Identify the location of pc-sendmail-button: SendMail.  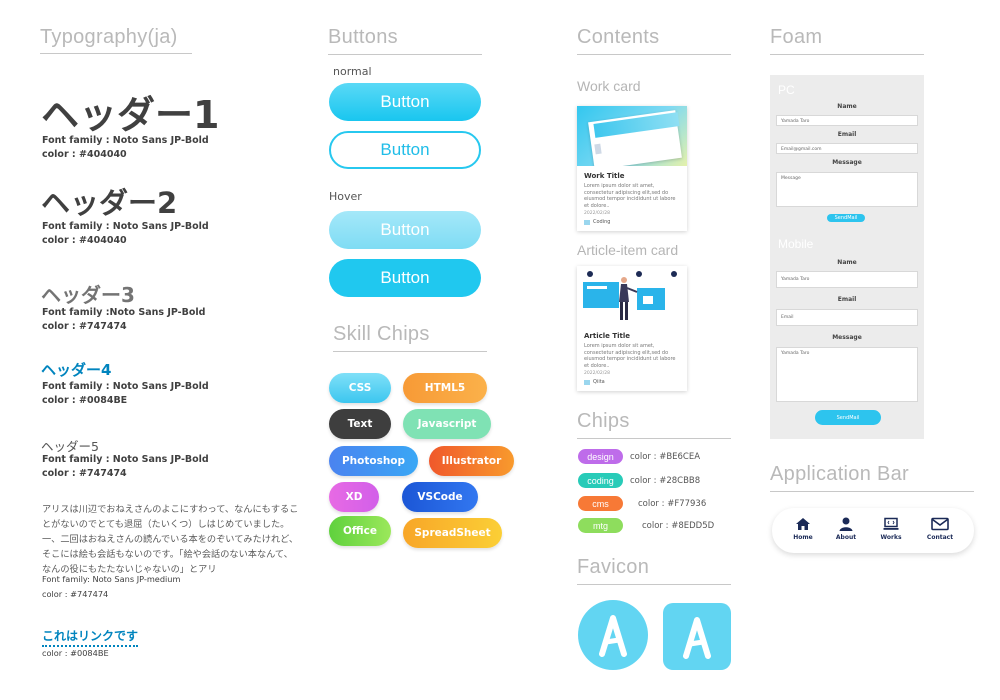
(846, 218).